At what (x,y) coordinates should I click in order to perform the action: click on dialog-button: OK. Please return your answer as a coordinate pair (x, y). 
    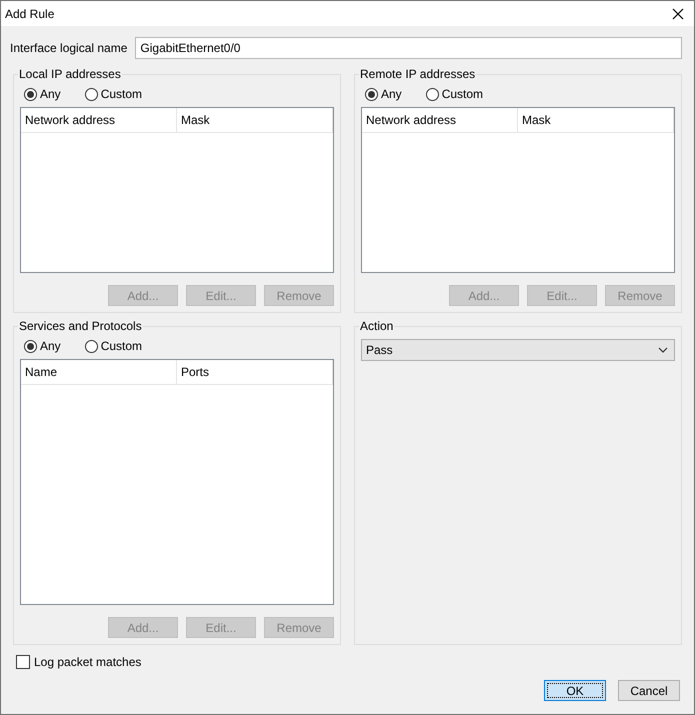
    Looking at the image, I should click on (575, 690).